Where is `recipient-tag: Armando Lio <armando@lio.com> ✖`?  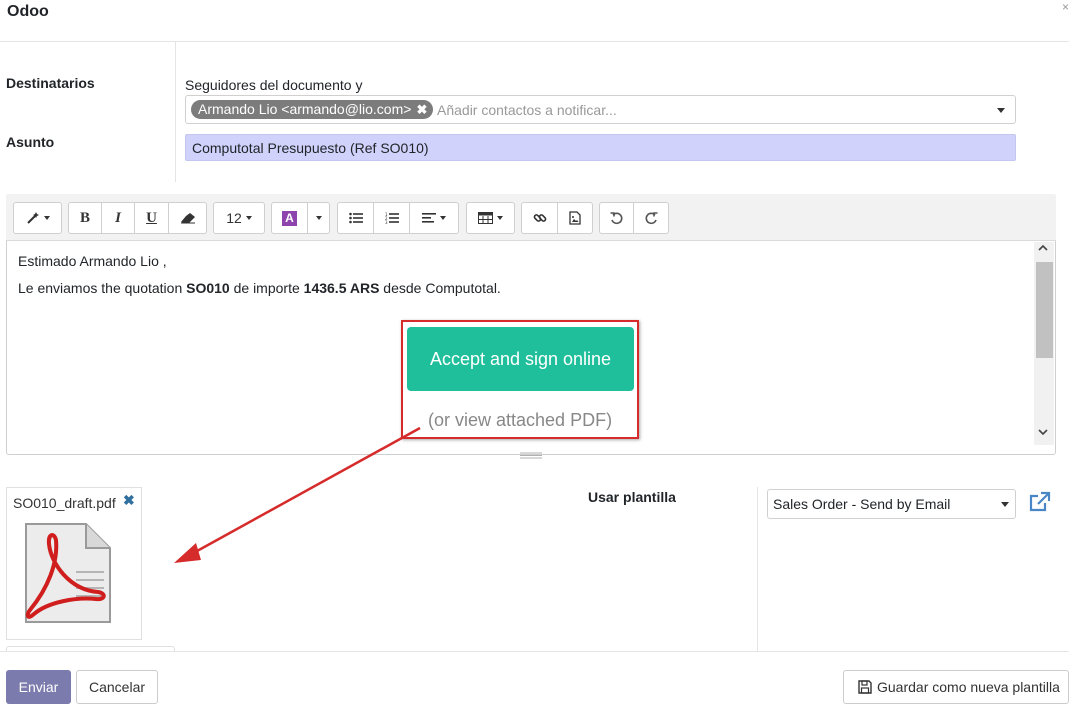
recipient-tag: Armando Lio <armando@lio.com> ✖ is located at coordinates (312, 109).